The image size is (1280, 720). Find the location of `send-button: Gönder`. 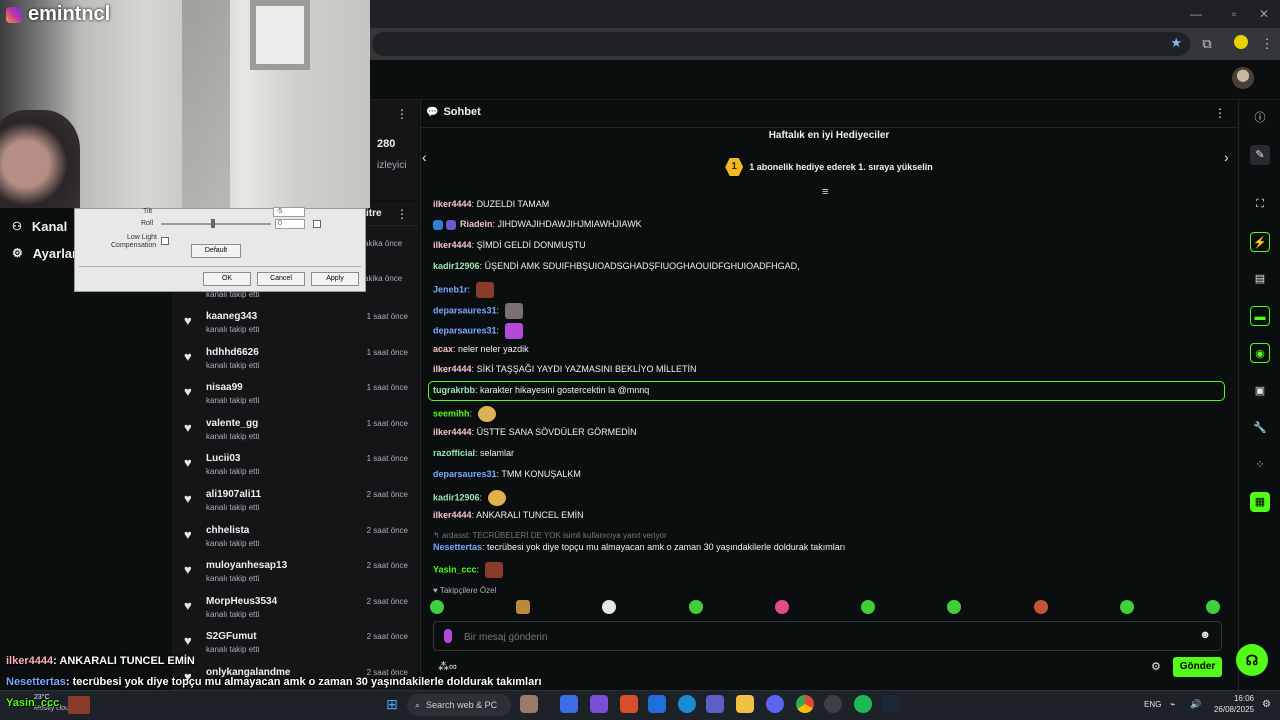

send-button: Gönder is located at coordinates (1197, 667).